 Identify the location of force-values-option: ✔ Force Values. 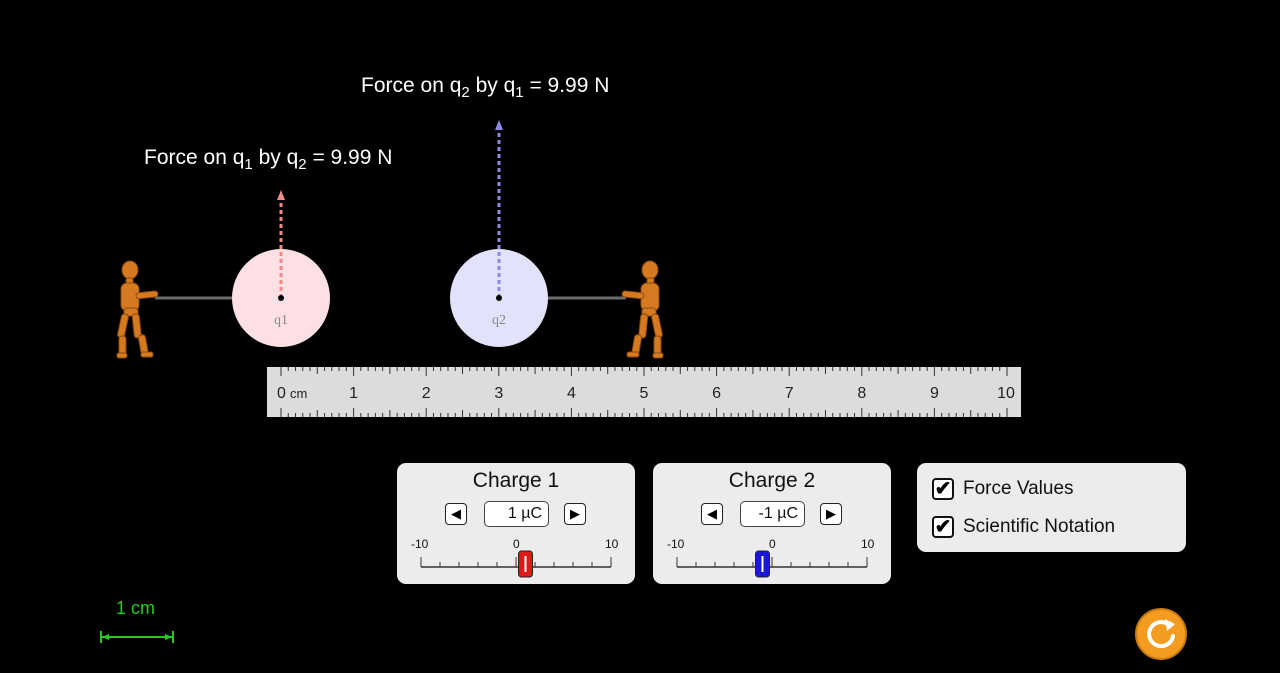
(1003, 489).